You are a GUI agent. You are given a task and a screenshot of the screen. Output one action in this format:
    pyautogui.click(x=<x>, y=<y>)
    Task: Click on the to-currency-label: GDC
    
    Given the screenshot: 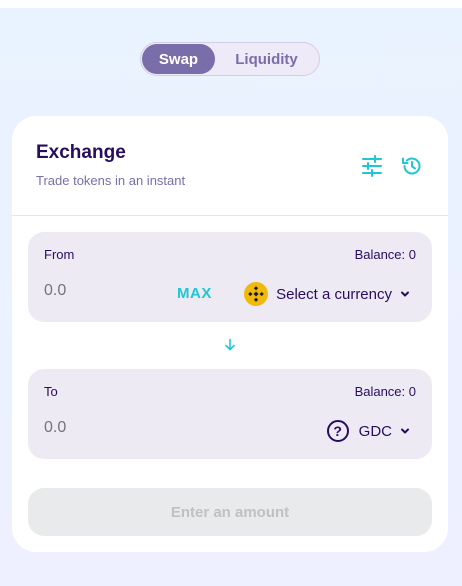 What is the action you would take?
    pyautogui.click(x=375, y=431)
    